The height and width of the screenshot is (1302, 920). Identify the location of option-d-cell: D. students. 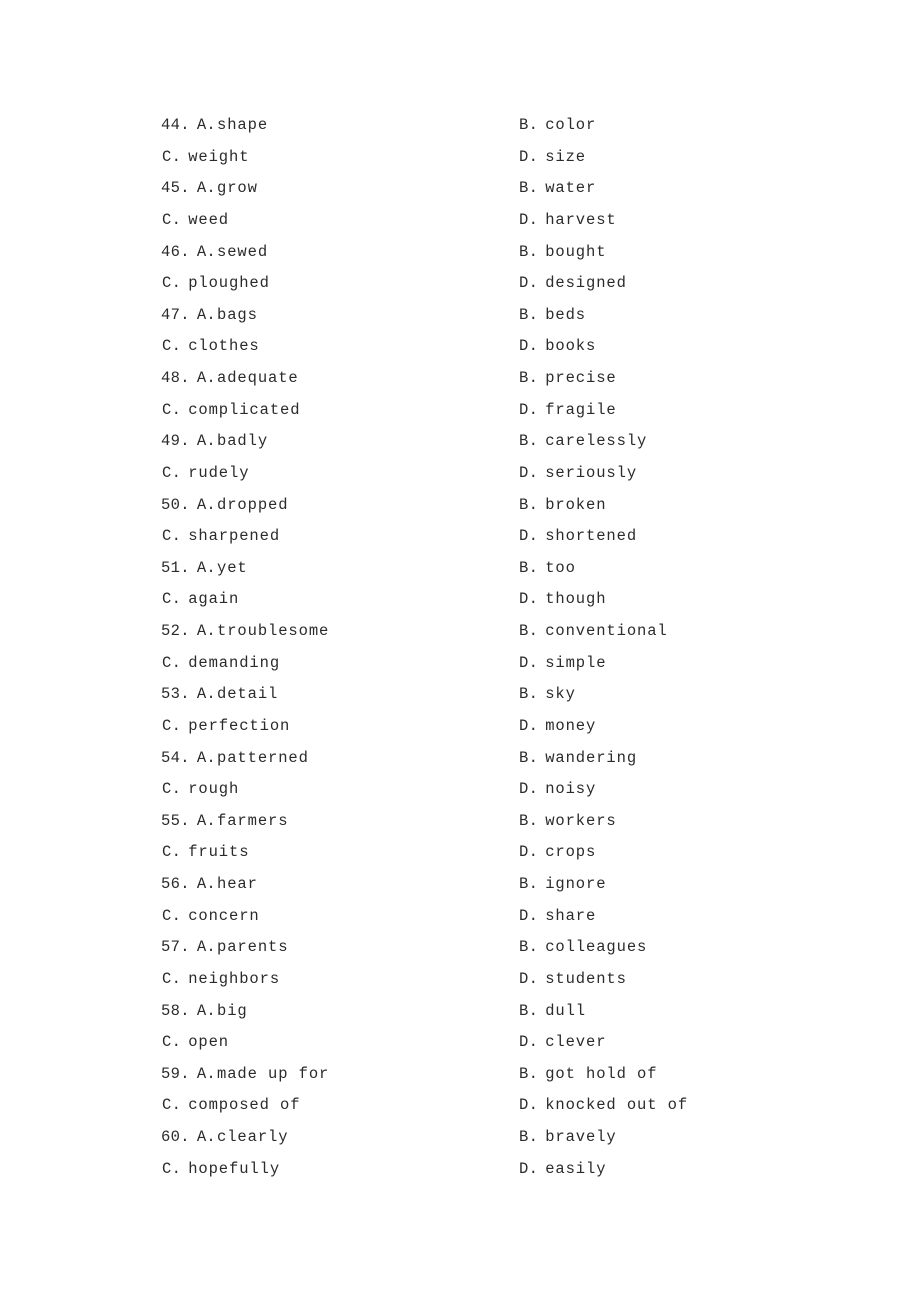
(573, 980).